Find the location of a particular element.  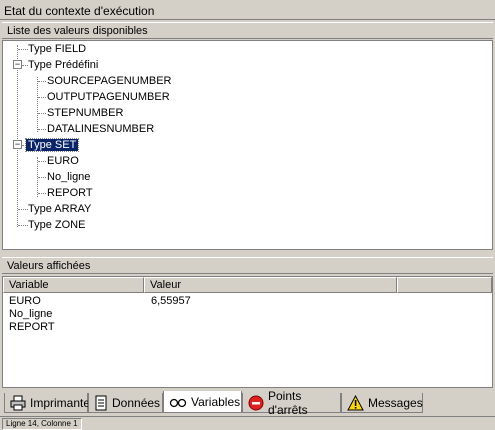

tree-item-label: Type SET is located at coordinates (52, 145).